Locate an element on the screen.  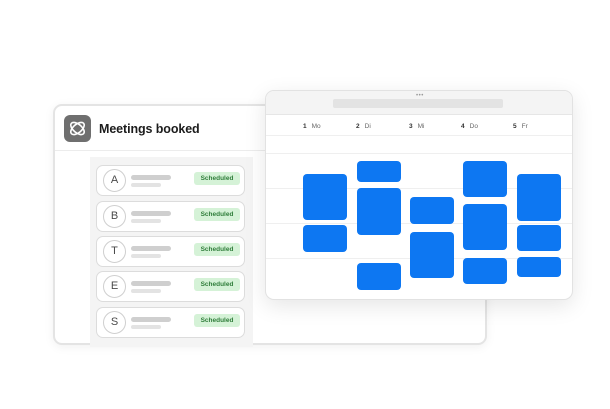
day-header-do: 4 Do is located at coordinates (469, 126).